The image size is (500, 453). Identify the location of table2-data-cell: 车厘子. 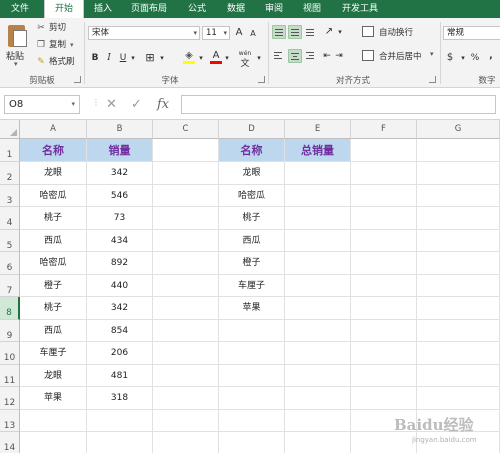
(252, 286).